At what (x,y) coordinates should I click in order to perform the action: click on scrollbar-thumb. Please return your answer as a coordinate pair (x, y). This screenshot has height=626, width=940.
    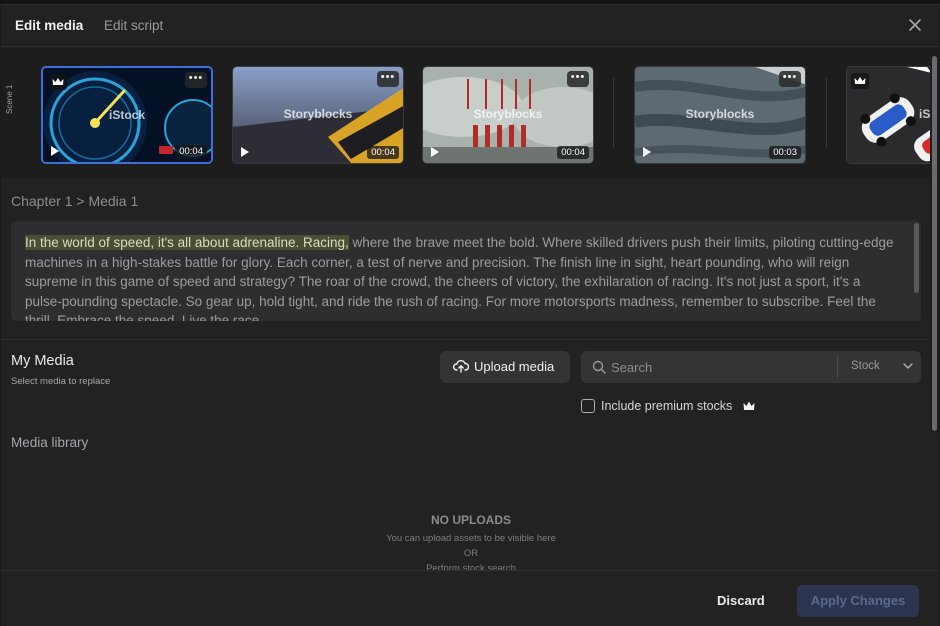
    Looking at the image, I should click on (934, 243).